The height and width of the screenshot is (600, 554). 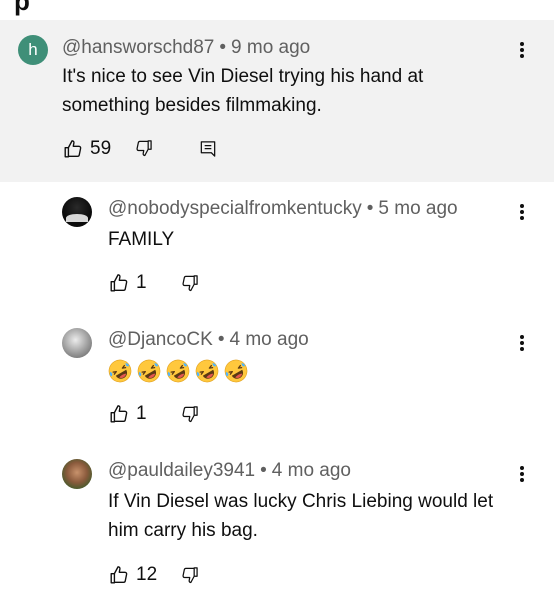 I want to click on reply-author: @nobodyspecialfromkentucky, so click(x=235, y=208).